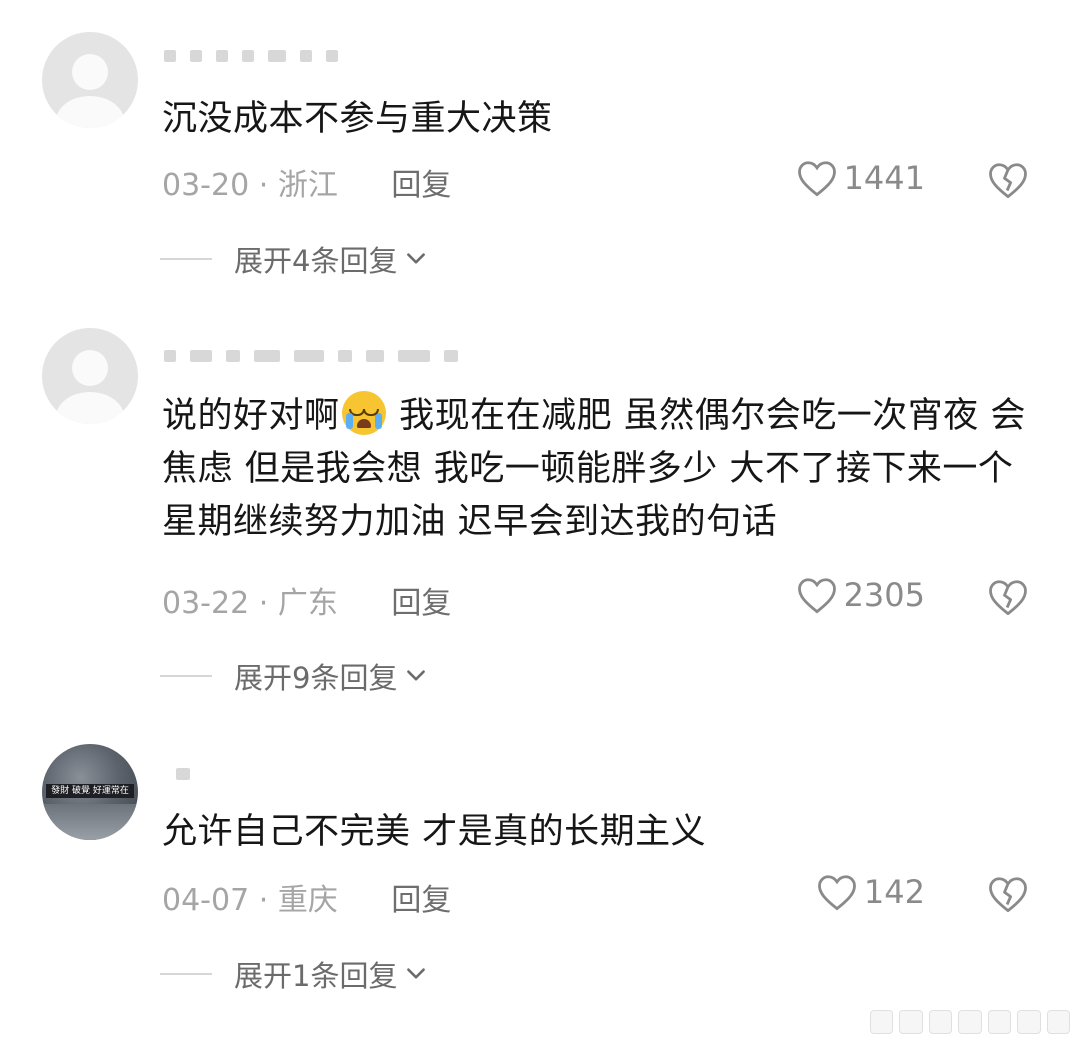 The height and width of the screenshot is (1043, 1080). Describe the element at coordinates (90, 822) in the screenshot. I see `avatar-photo-detail` at that location.